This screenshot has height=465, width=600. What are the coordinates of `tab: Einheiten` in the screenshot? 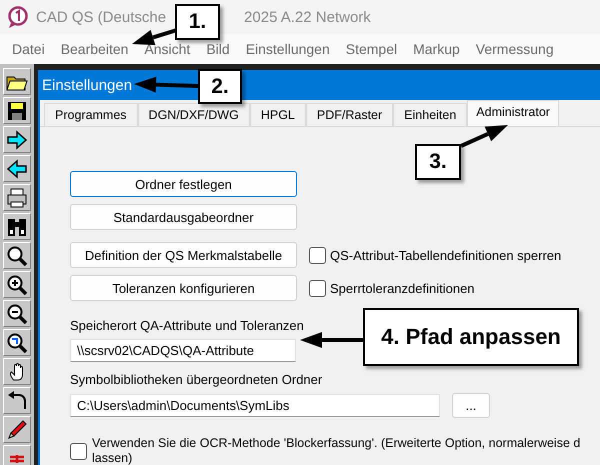 It's located at (430, 114).